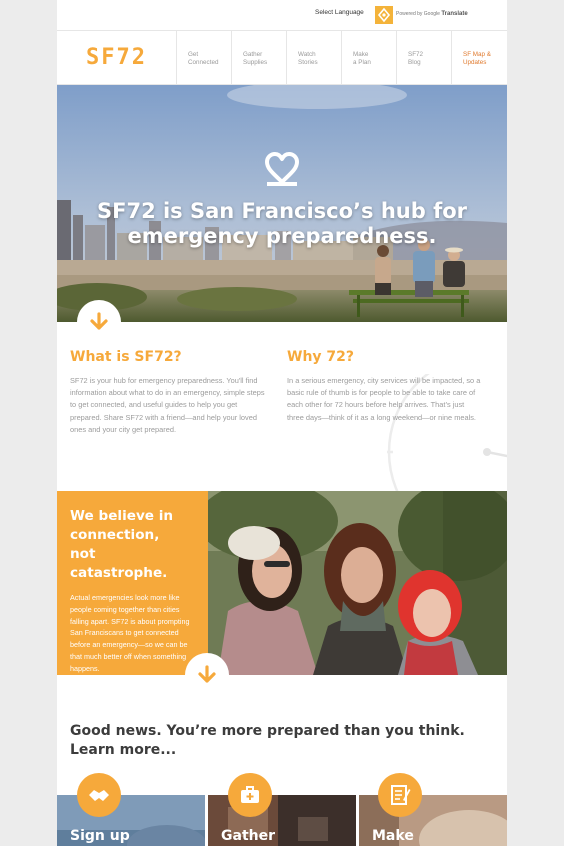 The height and width of the screenshot is (846, 564). What do you see at coordinates (282, 236) in the screenshot?
I see `hero-title-line2: emergency preparedness.` at bounding box center [282, 236].